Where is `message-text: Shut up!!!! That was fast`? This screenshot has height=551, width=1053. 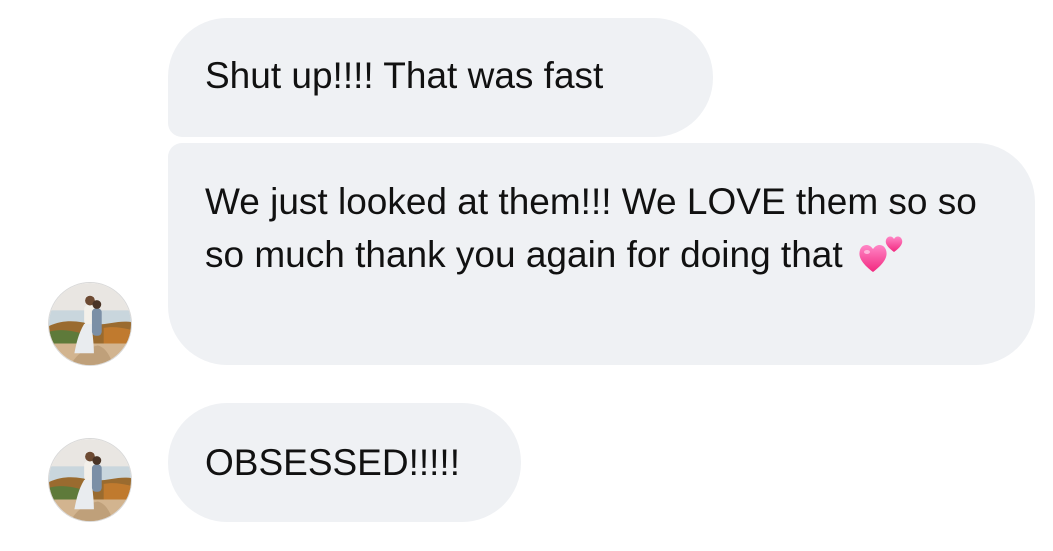
message-text: Shut up!!!! That was fast is located at coordinates (404, 75).